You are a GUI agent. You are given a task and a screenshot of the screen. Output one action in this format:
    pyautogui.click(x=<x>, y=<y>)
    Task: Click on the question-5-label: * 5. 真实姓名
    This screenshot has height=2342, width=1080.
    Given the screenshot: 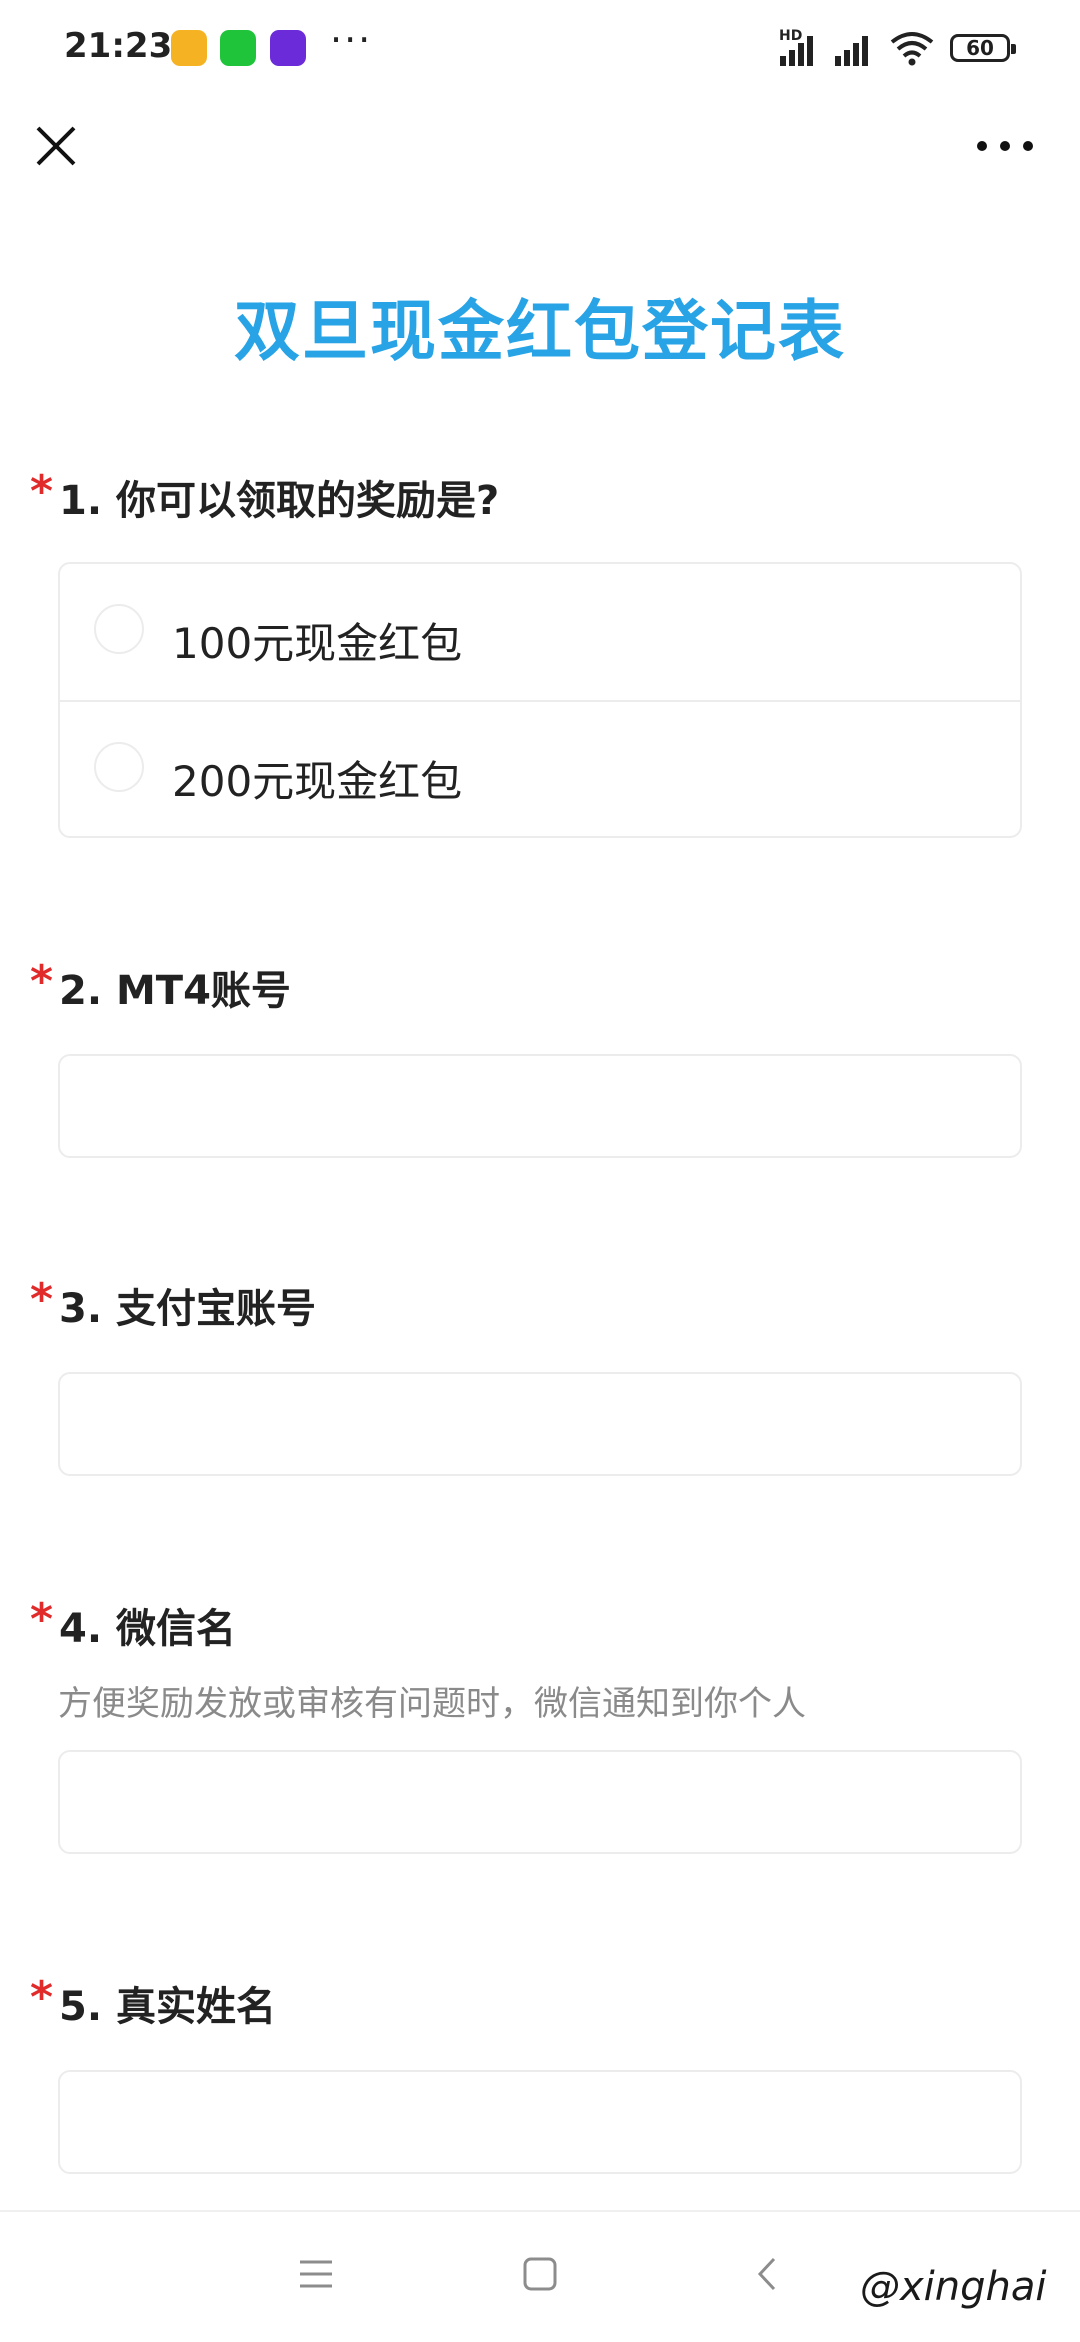 What is the action you would take?
    pyautogui.click(x=153, y=2002)
    